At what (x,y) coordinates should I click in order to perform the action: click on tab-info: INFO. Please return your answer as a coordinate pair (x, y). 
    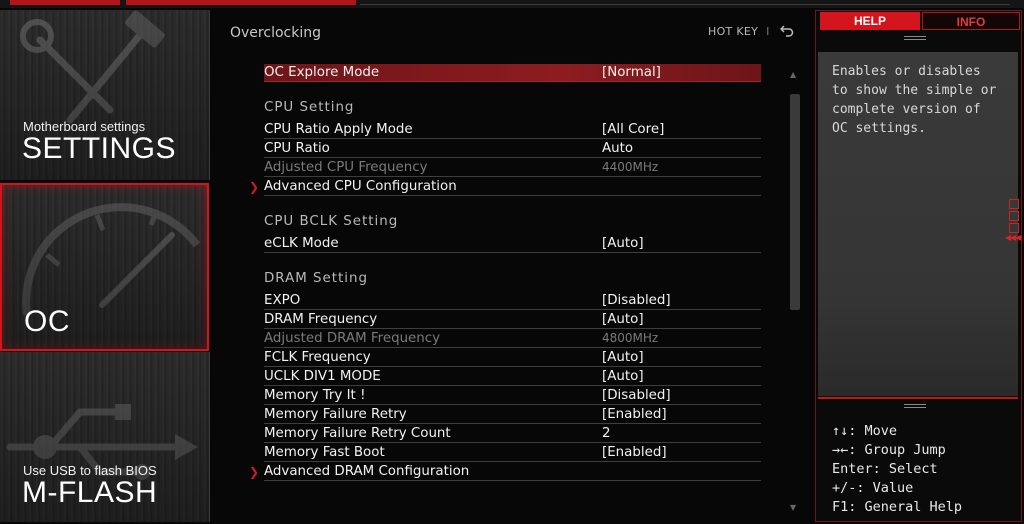
    Looking at the image, I should click on (971, 21).